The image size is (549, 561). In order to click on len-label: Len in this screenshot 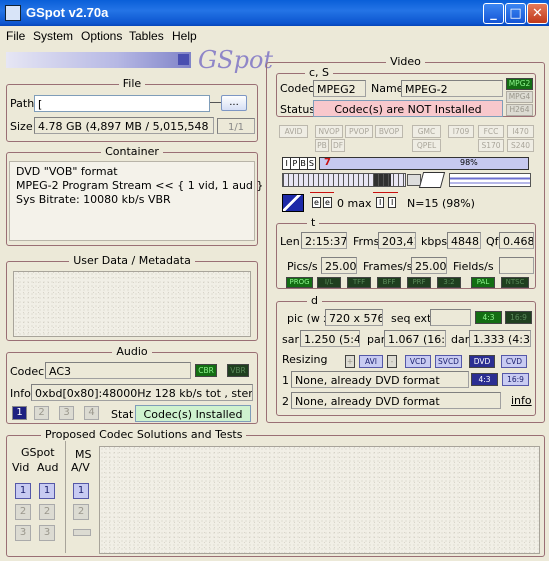, I will do `click(290, 241)`.